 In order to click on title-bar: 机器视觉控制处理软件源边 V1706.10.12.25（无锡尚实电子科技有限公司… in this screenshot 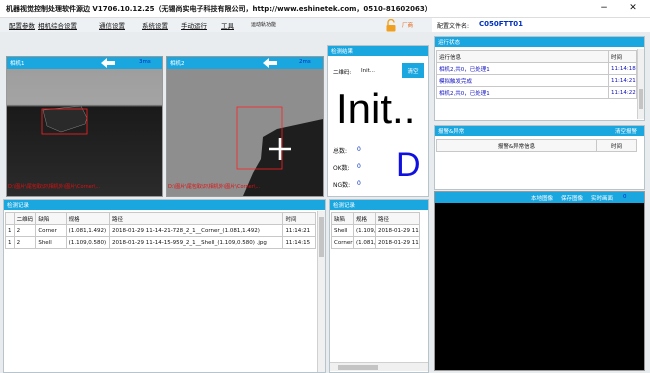, I will do `click(325, 9)`.